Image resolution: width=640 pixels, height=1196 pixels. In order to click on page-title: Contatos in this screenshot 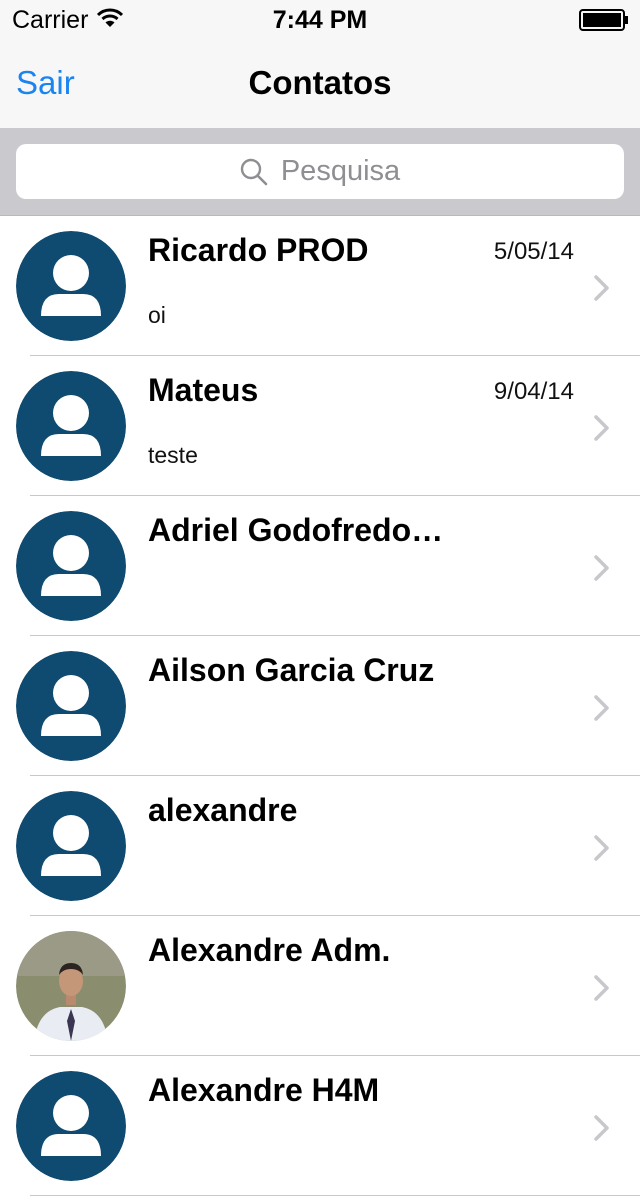, I will do `click(320, 82)`.